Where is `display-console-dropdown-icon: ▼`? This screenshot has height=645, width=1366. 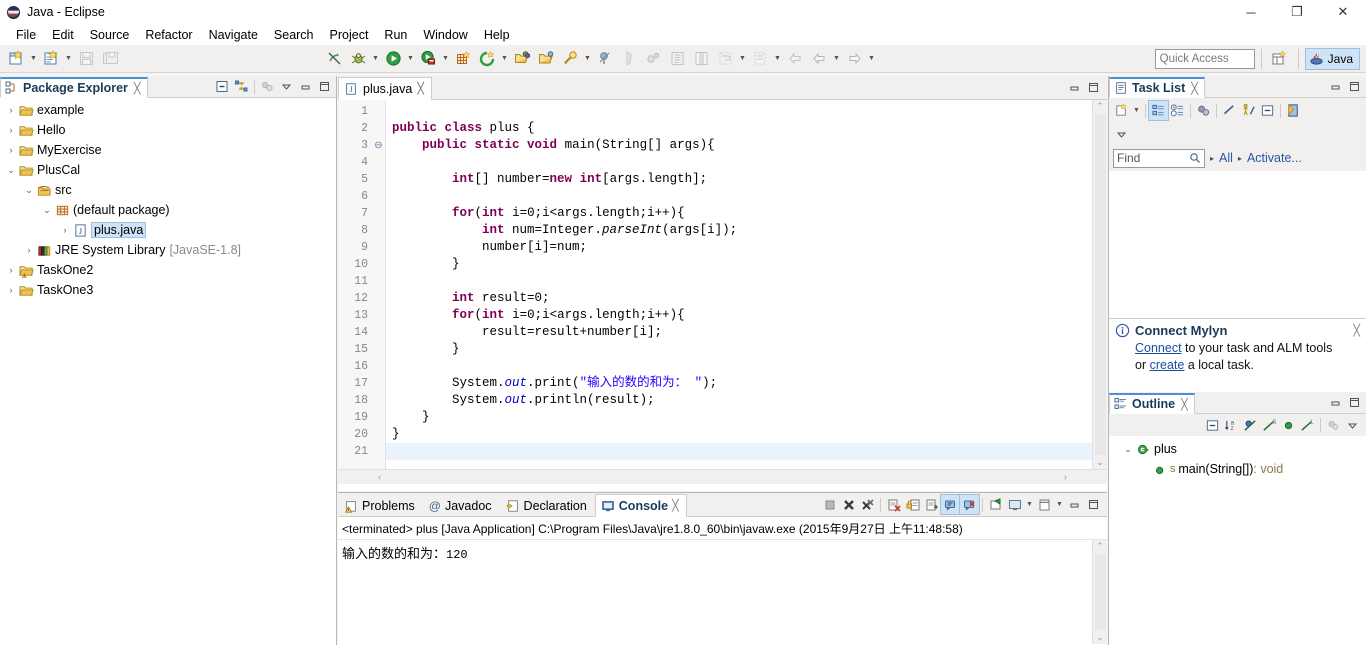 display-console-dropdown-icon: ▼ is located at coordinates (1029, 505).